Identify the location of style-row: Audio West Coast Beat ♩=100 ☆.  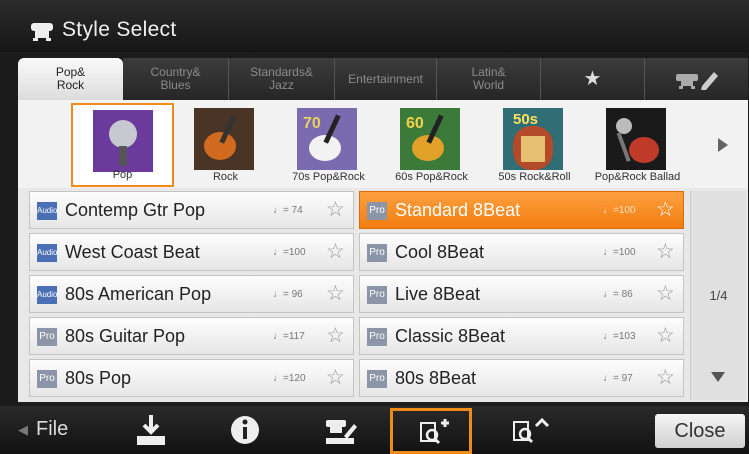
(191, 252).